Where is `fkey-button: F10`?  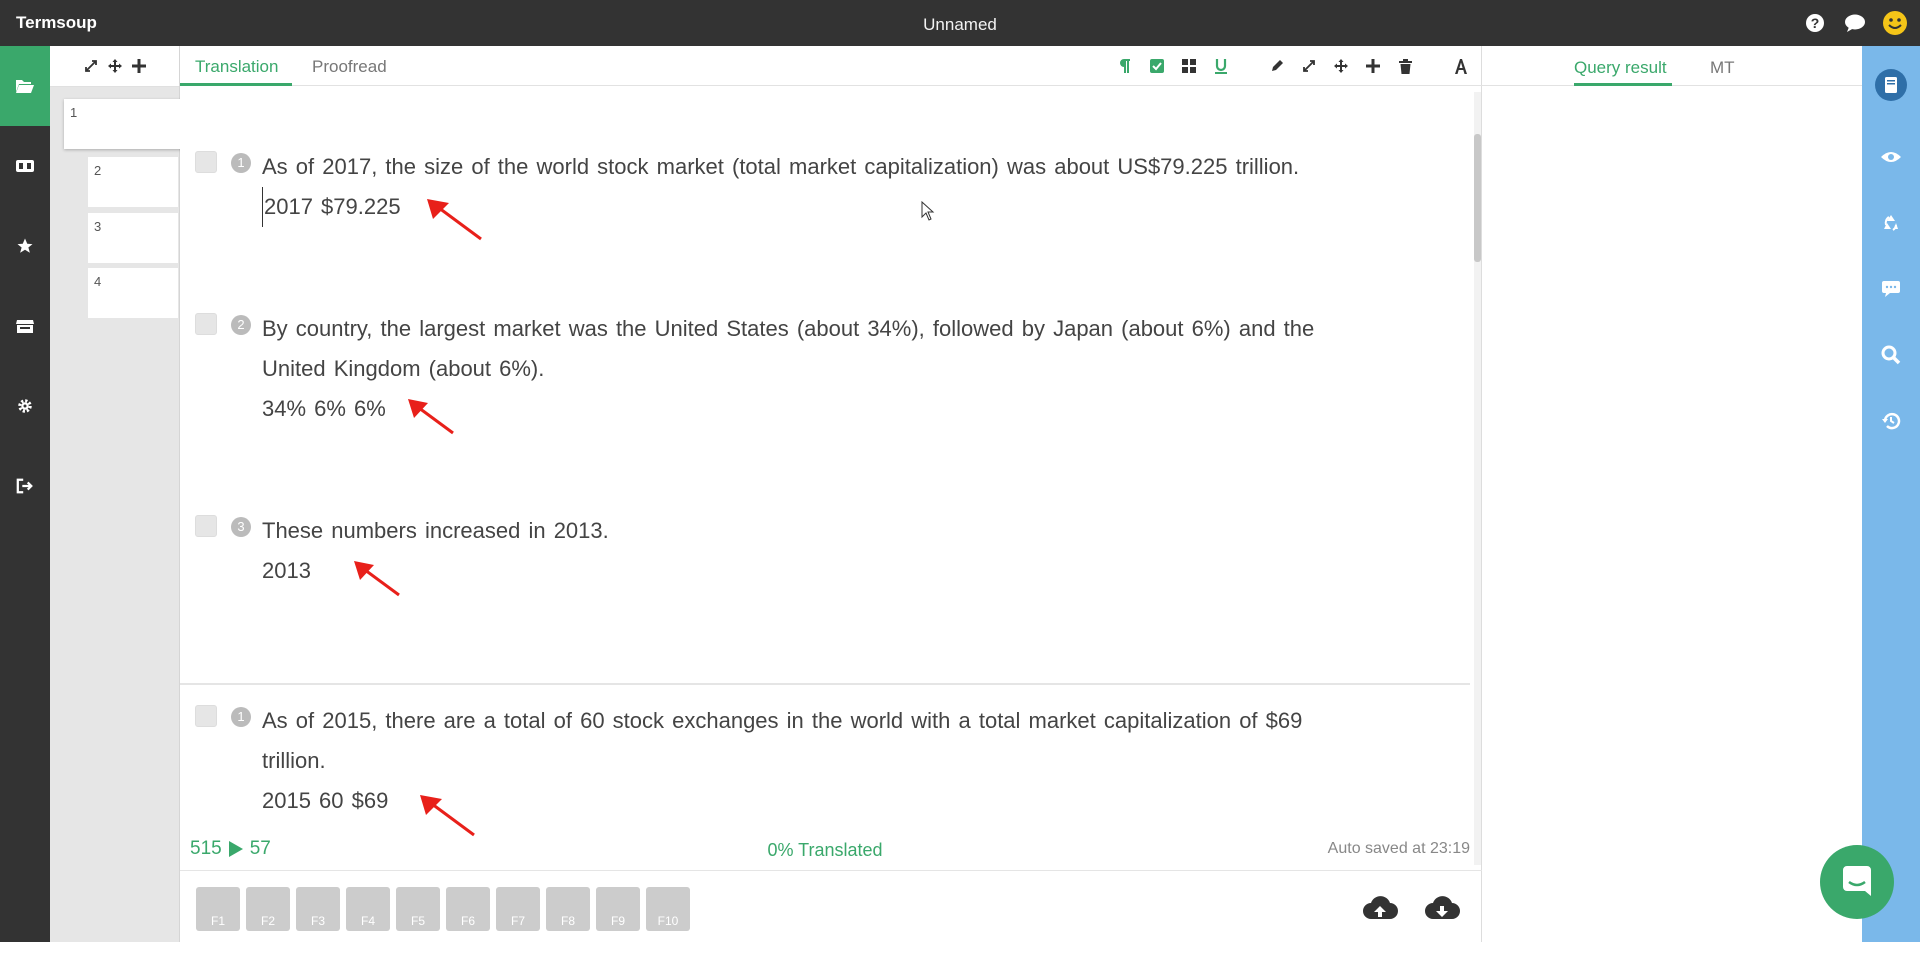 fkey-button: F10 is located at coordinates (668, 909).